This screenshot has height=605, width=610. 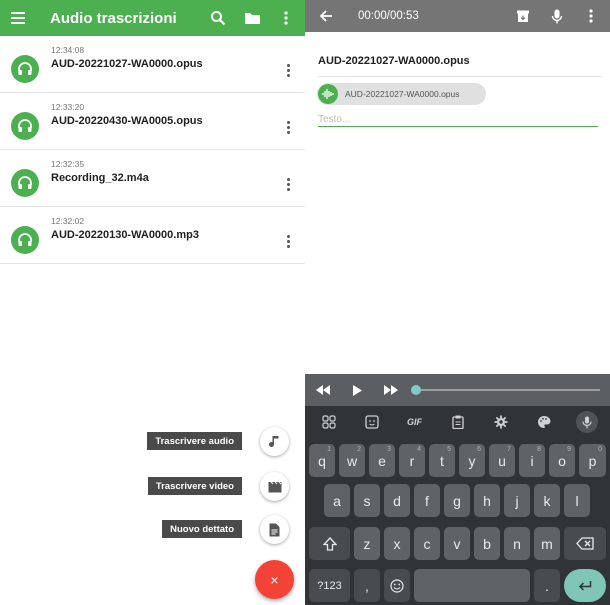 What do you see at coordinates (586, 422) in the screenshot?
I see `voice-input-mic-icon` at bounding box center [586, 422].